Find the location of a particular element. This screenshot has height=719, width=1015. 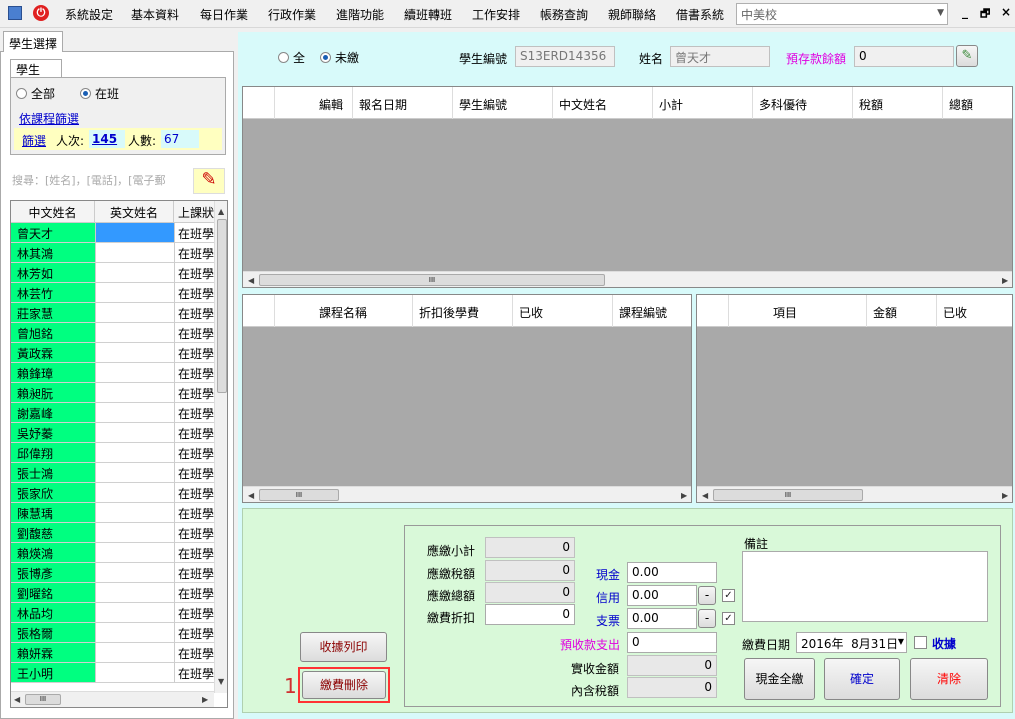

student-row: 張博彥 在班學 is located at coordinates (113, 573).